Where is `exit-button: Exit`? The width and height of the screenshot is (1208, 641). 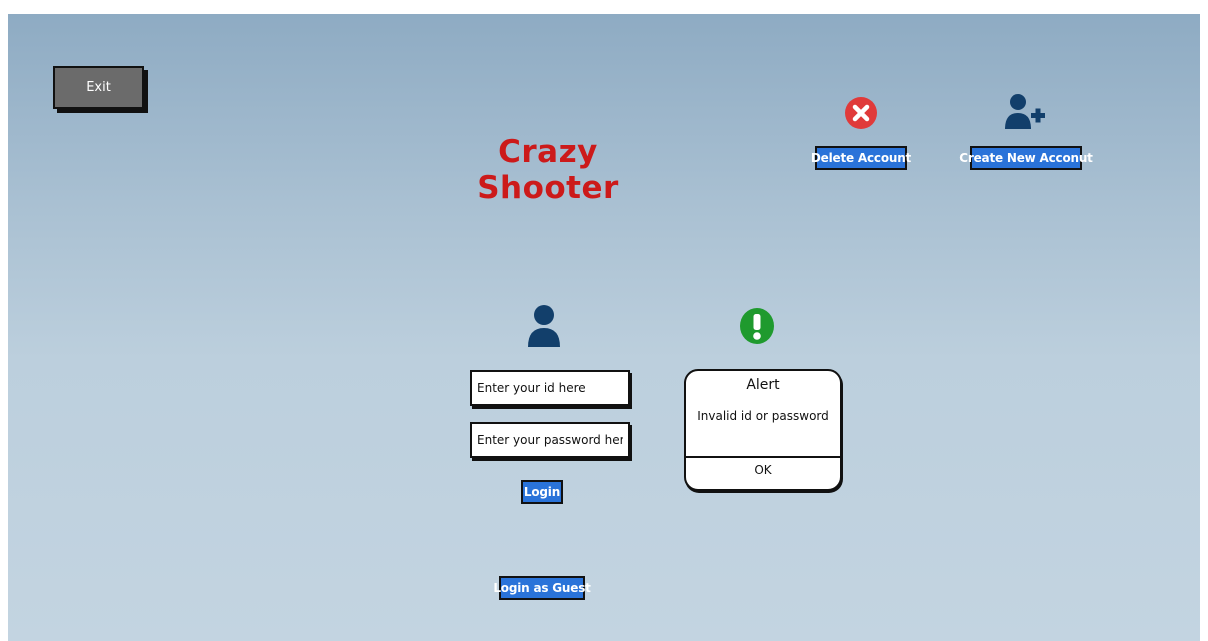
exit-button: Exit is located at coordinates (98, 87).